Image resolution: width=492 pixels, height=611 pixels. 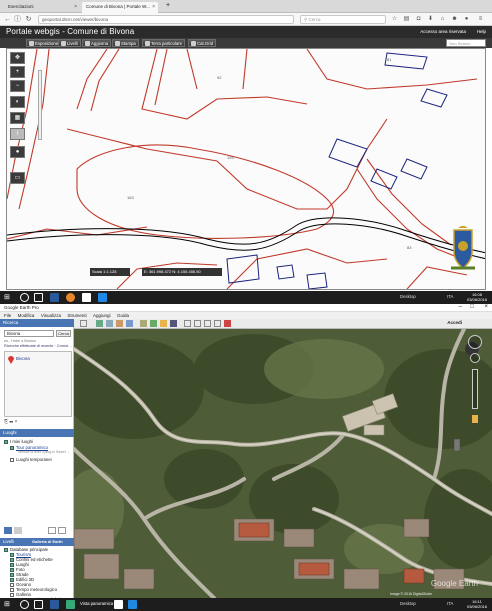 What do you see at coordinates (44, 43) in the screenshot?
I see `esposizione-button: Esposizione` at bounding box center [44, 43].